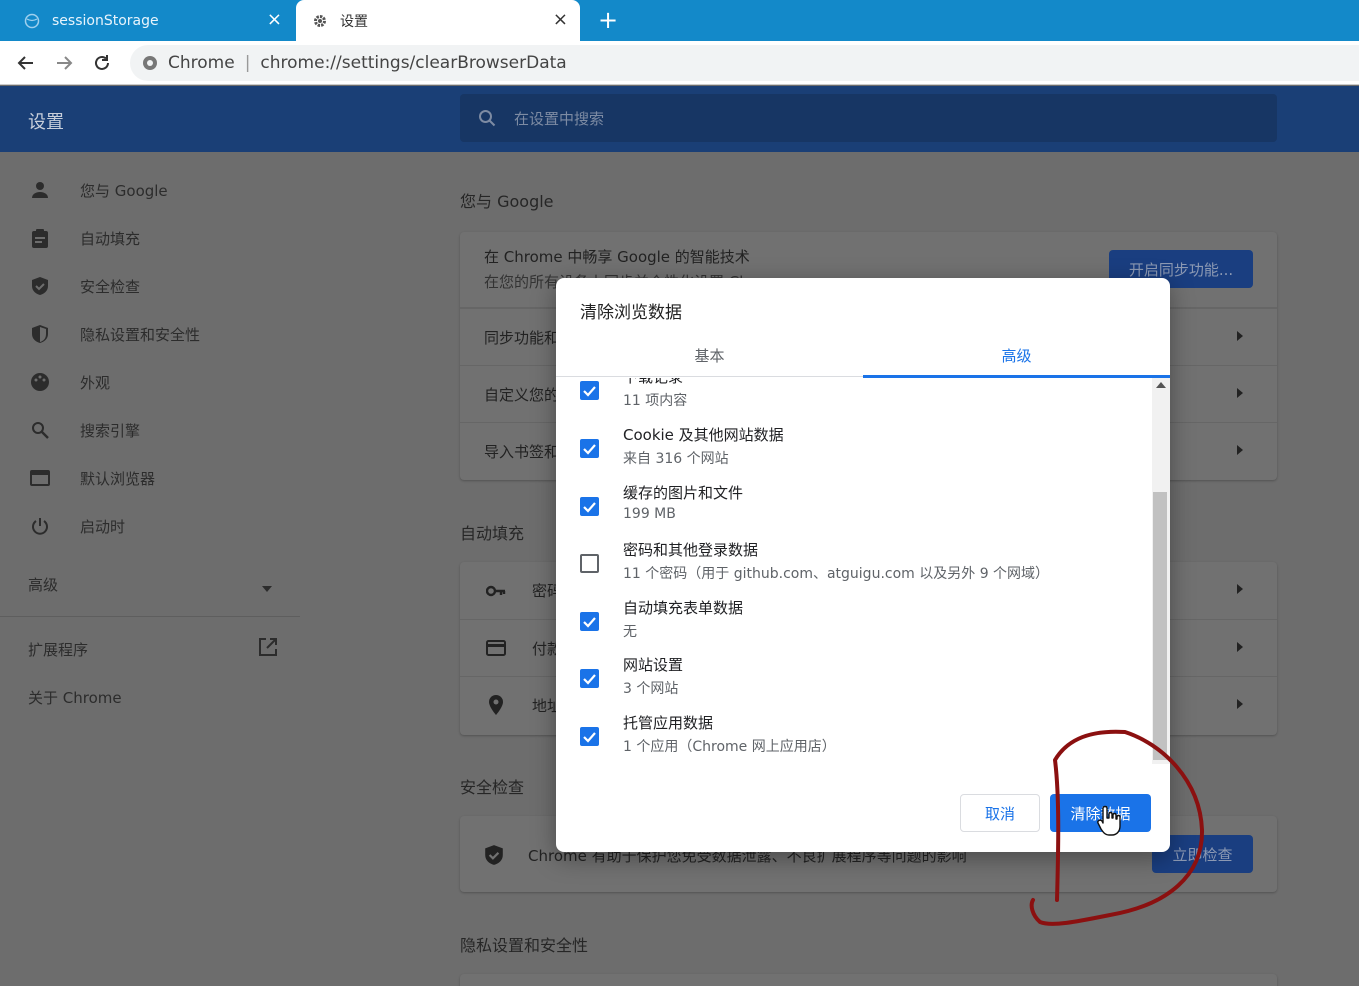 This screenshot has width=1359, height=986. What do you see at coordinates (150, 238) in the screenshot?
I see `sidebar-item-autofill: 自动填充` at bounding box center [150, 238].